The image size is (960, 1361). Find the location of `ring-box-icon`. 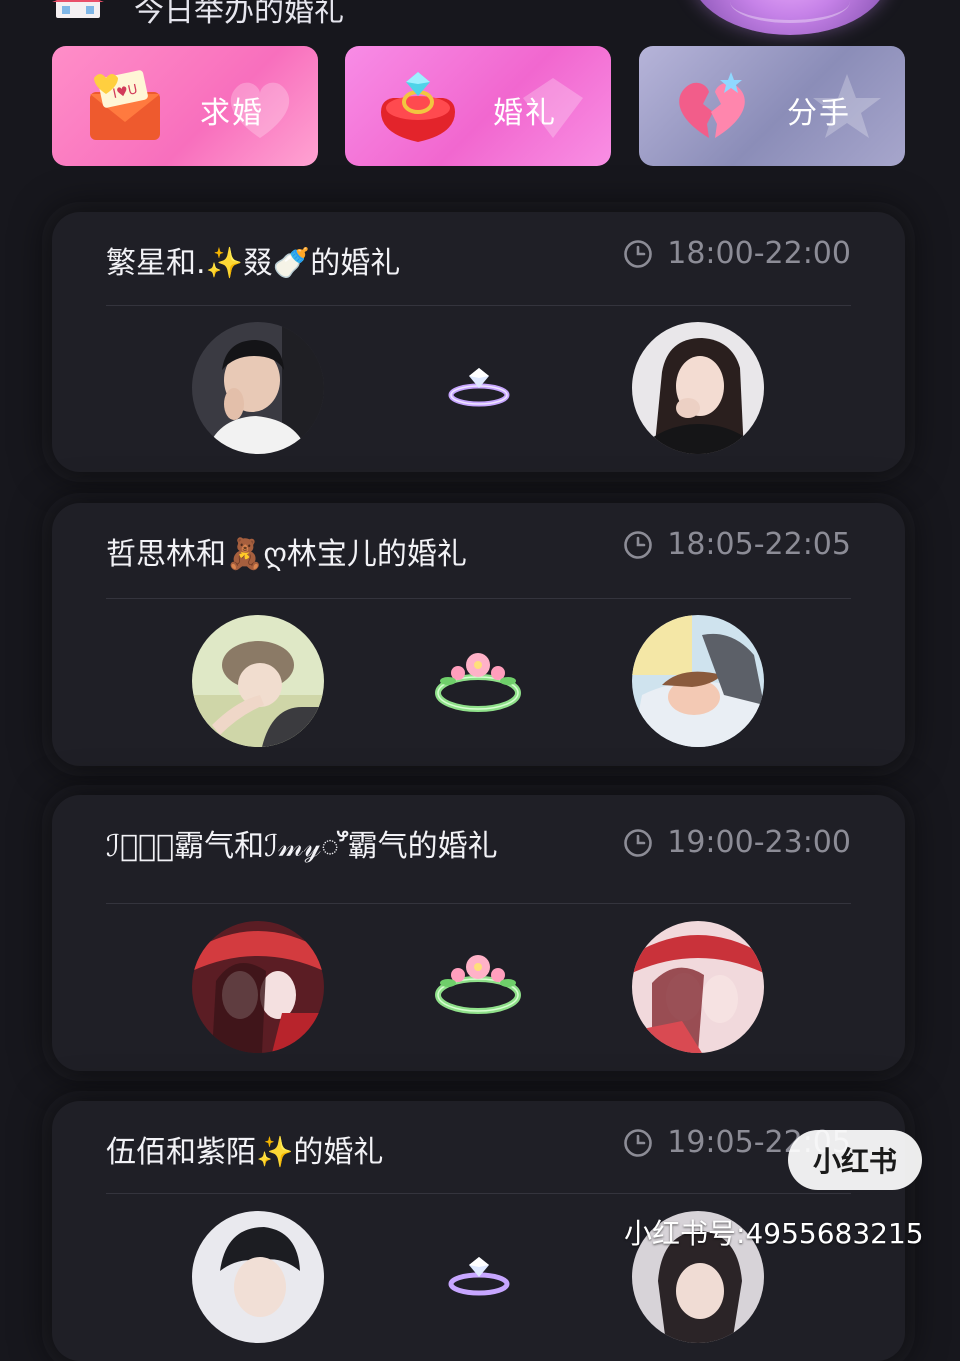

ring-box-icon is located at coordinates (418, 107).